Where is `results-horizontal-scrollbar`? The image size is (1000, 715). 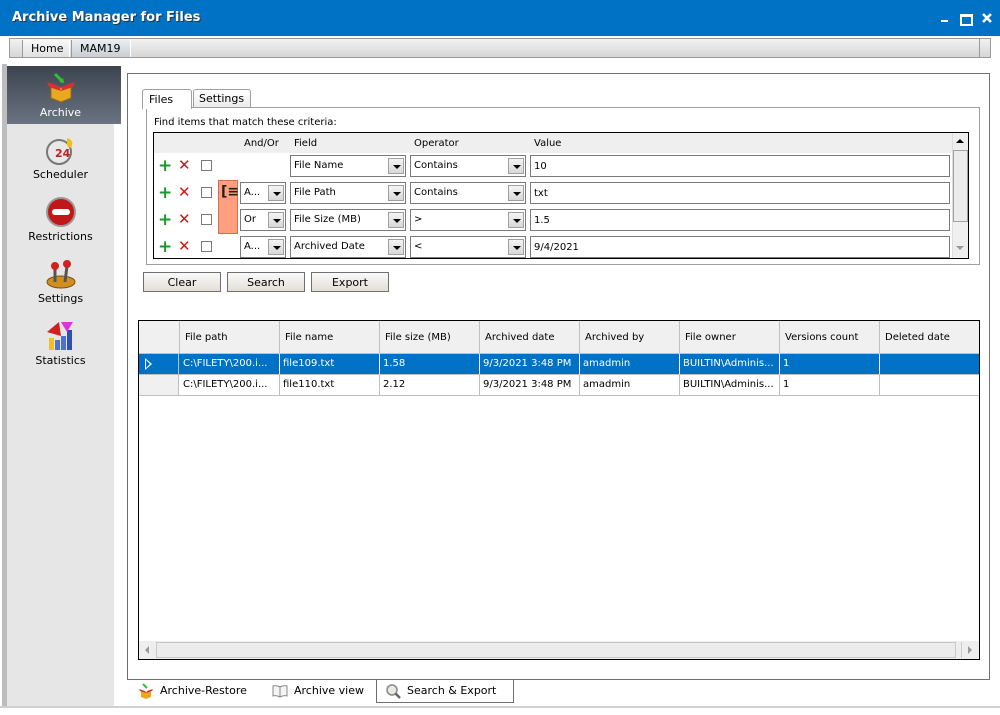
results-horizontal-scrollbar is located at coordinates (559, 650).